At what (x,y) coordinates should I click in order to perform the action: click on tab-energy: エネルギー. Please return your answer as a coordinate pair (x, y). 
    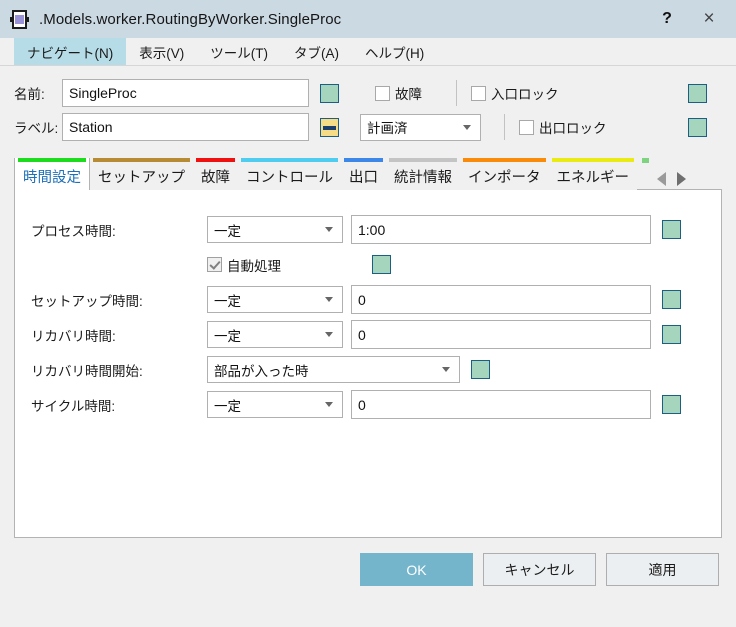
    Looking at the image, I should click on (592, 174).